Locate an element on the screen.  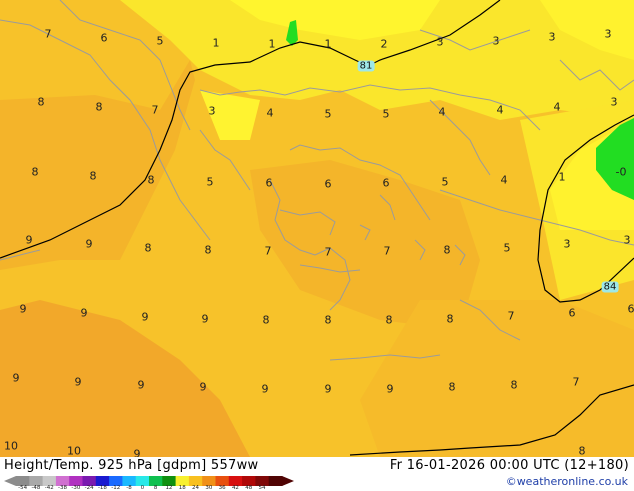
scale-tick-label: -12 is located at coordinates (115, 488).